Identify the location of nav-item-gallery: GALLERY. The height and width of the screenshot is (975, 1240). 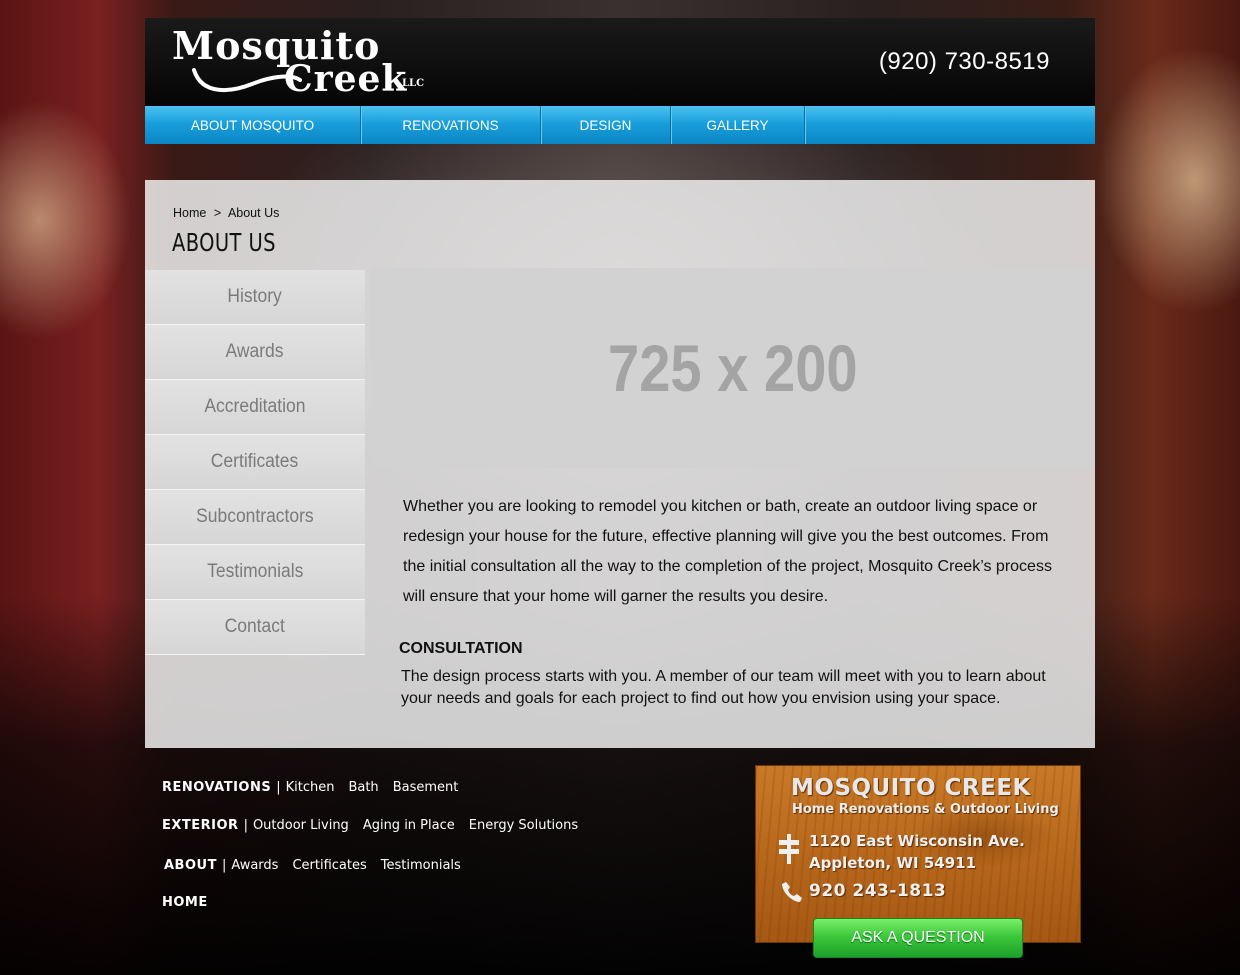
(738, 125).